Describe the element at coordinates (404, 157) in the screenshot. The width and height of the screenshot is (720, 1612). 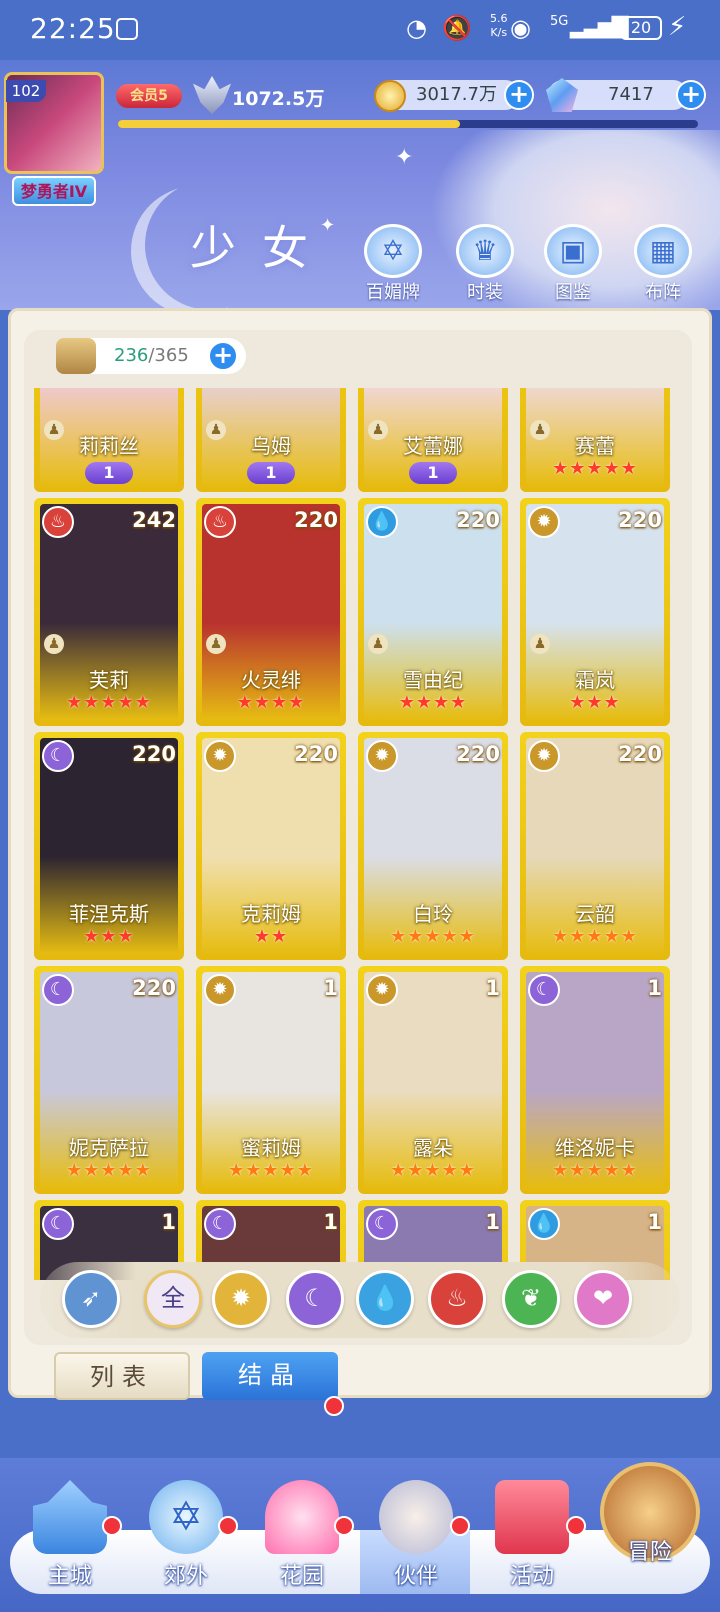
I see `sparkle-icon: ✦` at that location.